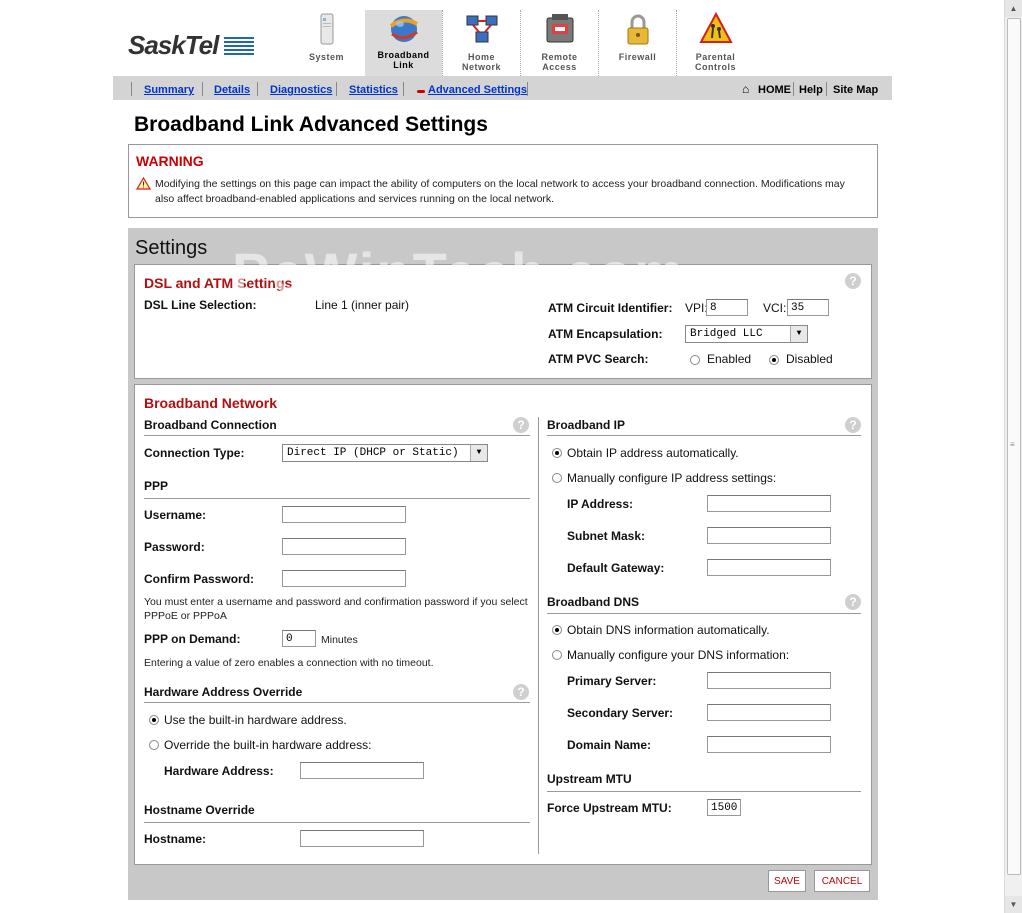  I want to click on connection-type-select: Direct IP (DHCP or Static) ▼, so click(385, 453).